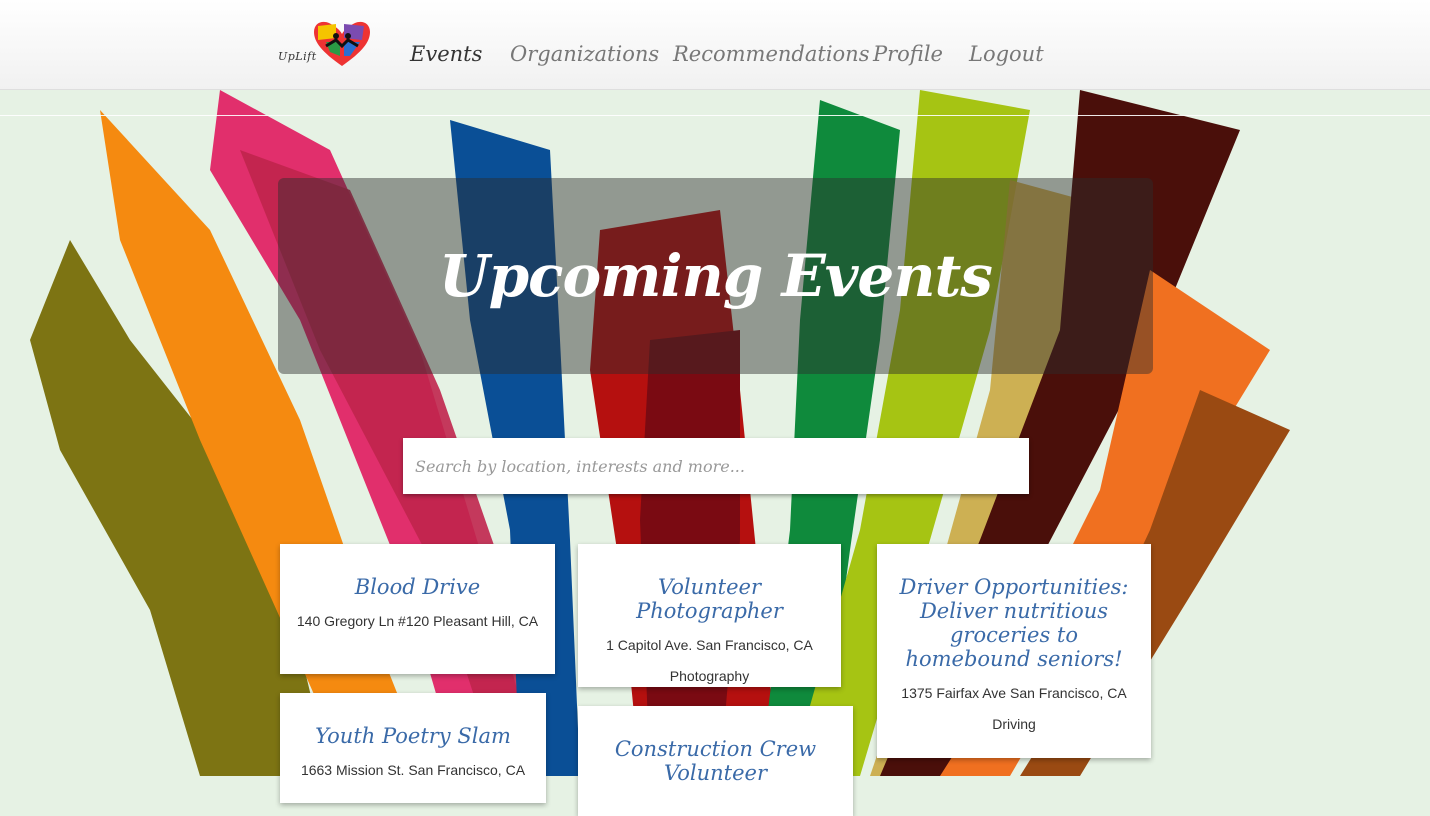 The image size is (1430, 816). What do you see at coordinates (417, 621) in the screenshot?
I see `event-address: 140 Gregory Ln #120 Pleasant Hill, CA` at bounding box center [417, 621].